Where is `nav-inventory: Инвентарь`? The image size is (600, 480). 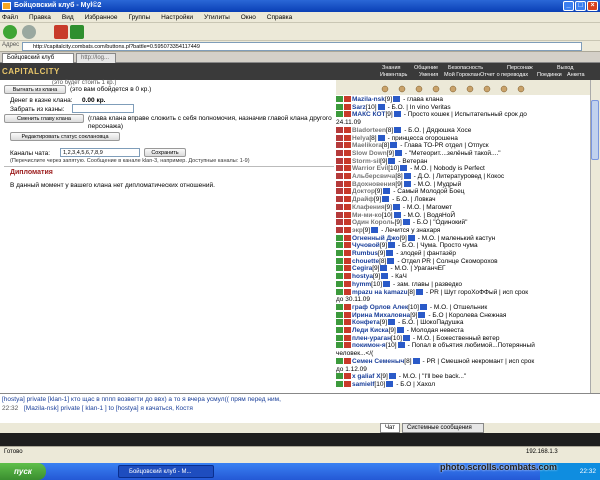 nav-inventory: Инвентарь is located at coordinates (393, 75).